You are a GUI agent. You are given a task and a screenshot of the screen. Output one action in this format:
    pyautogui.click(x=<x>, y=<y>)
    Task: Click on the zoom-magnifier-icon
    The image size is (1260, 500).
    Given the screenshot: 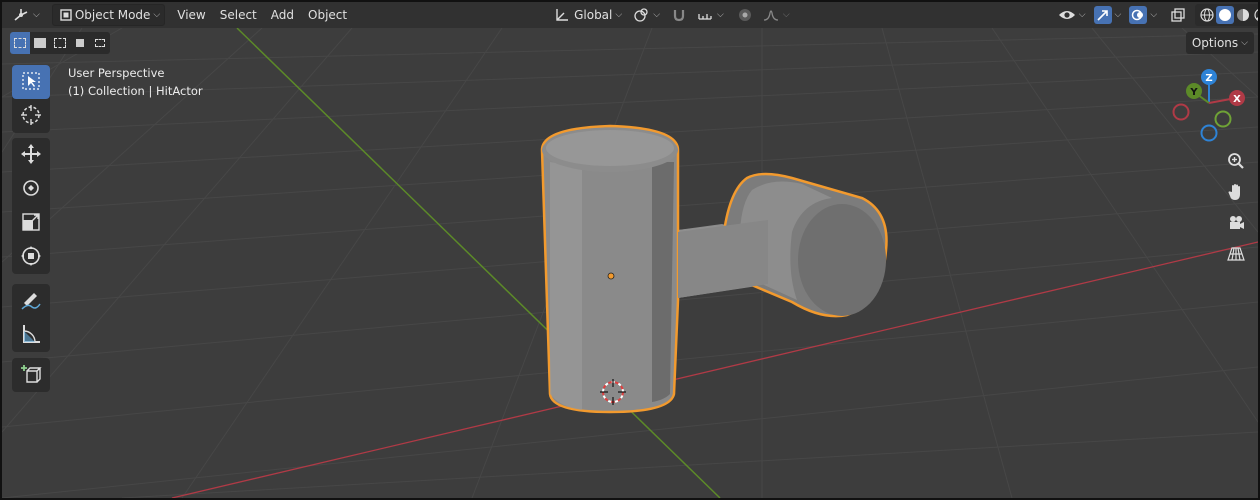 What is the action you would take?
    pyautogui.click(x=1236, y=162)
    